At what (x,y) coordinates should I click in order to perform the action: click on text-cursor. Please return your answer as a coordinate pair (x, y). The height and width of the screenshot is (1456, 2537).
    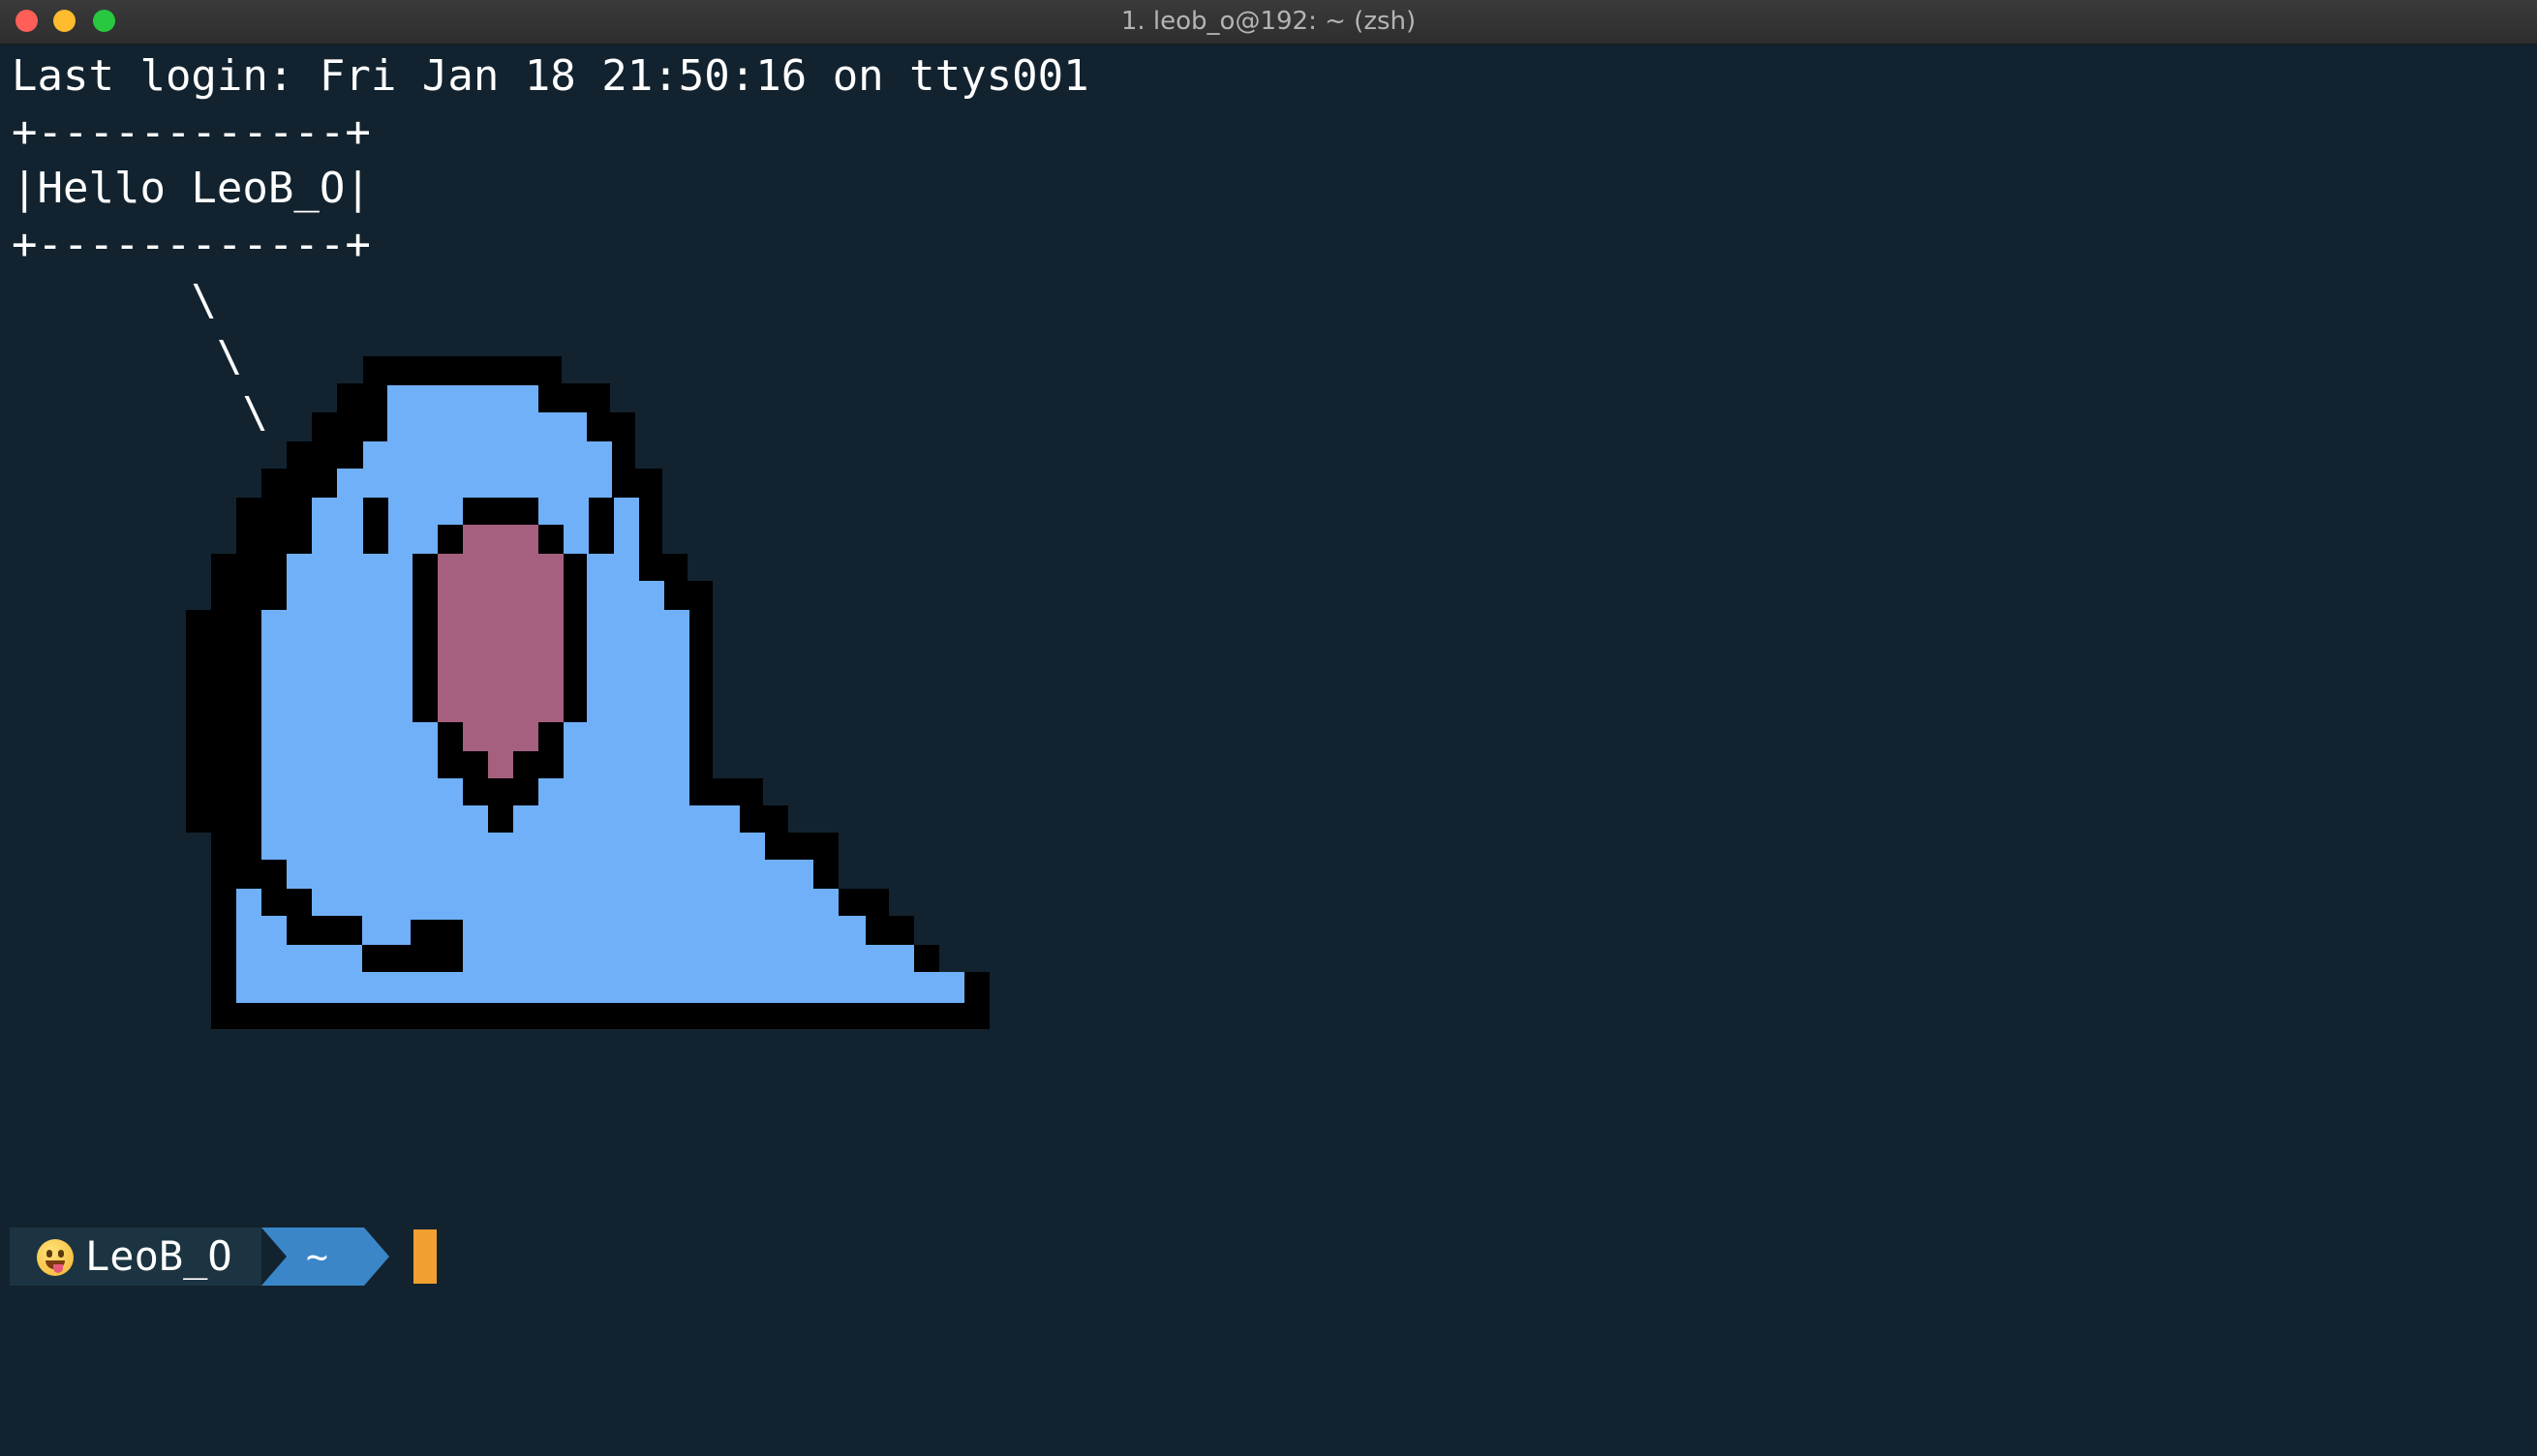
    Looking at the image, I should click on (425, 1257).